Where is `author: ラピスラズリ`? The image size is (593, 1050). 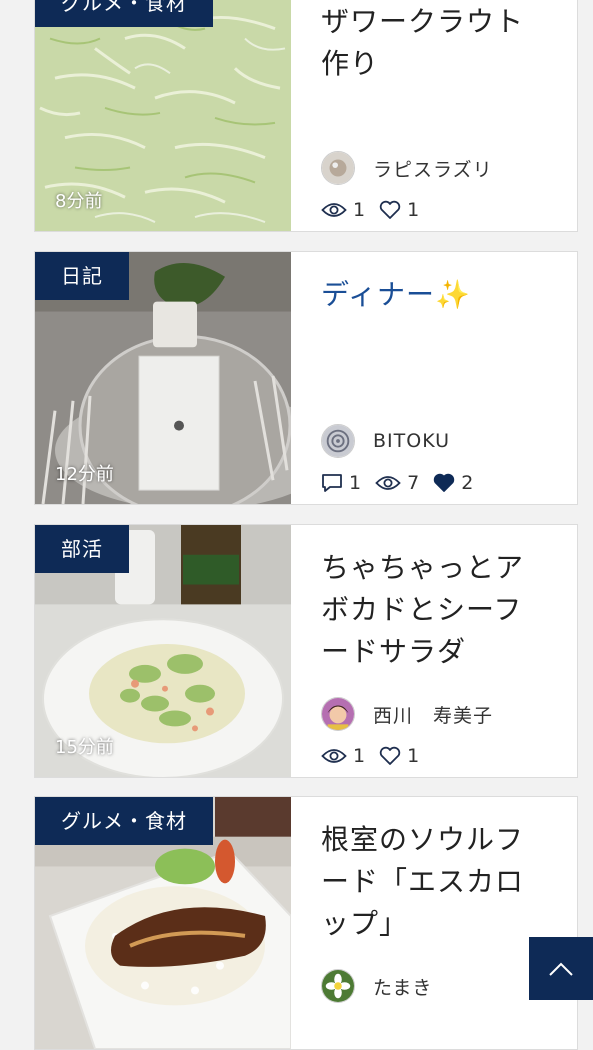
author: ラピスラズリ is located at coordinates (407, 168).